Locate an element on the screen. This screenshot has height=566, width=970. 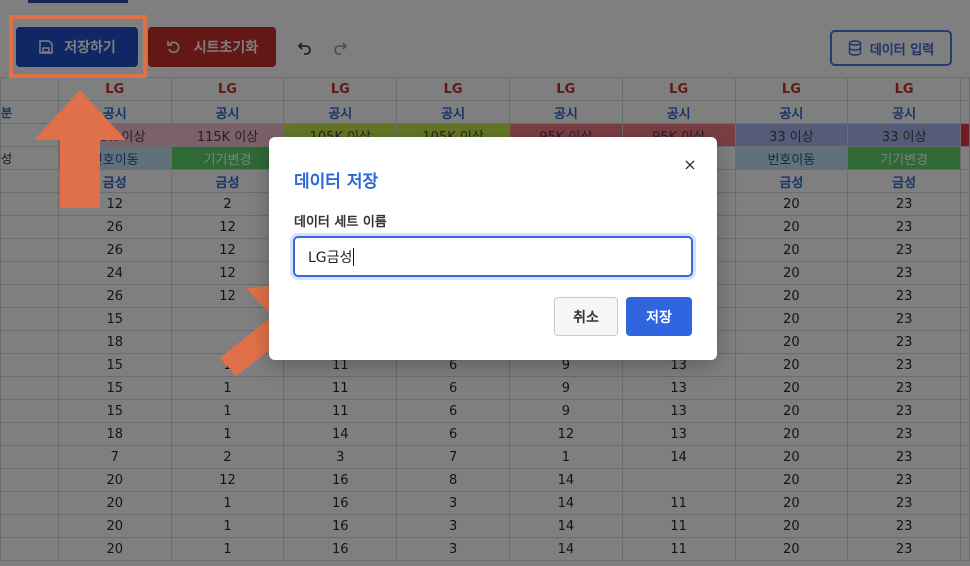
arrow-up-icon is located at coordinates (80, 149).